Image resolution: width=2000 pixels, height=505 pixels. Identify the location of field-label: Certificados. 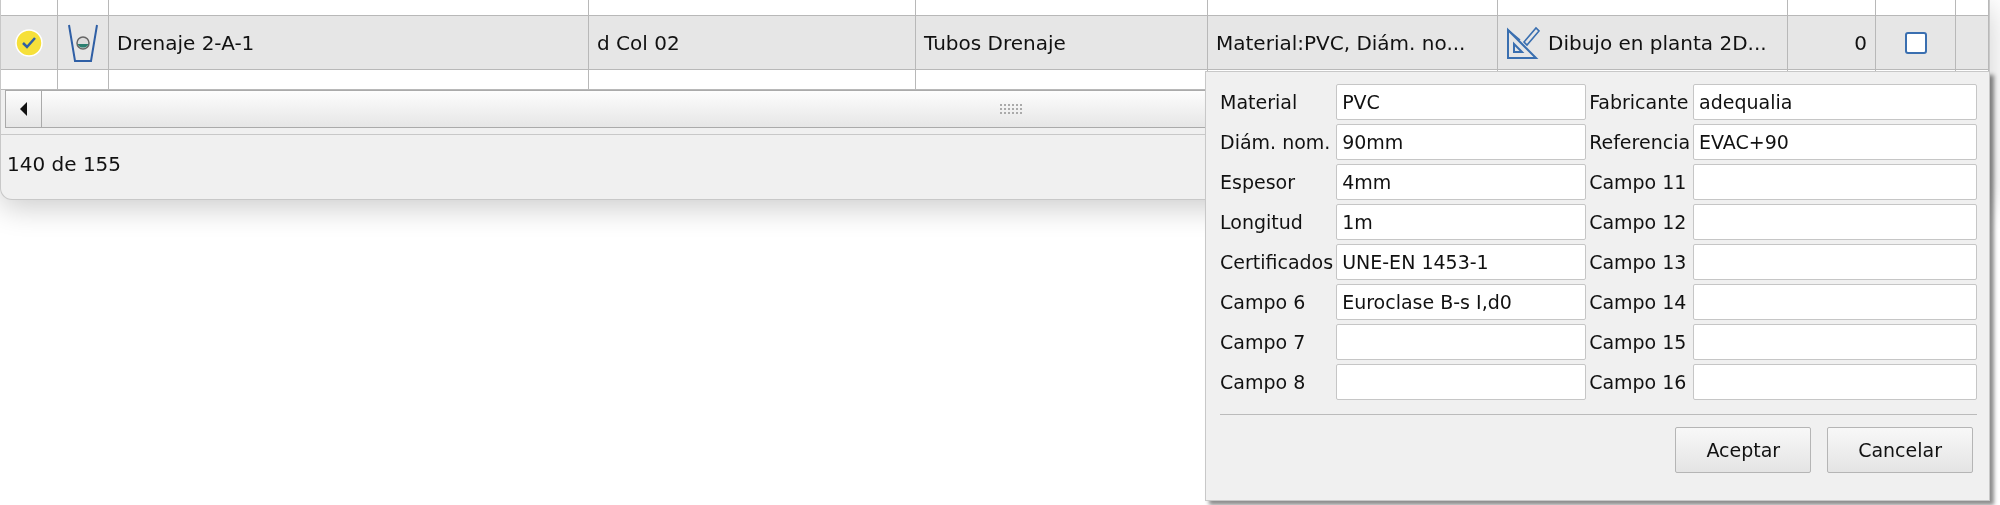
(1277, 262).